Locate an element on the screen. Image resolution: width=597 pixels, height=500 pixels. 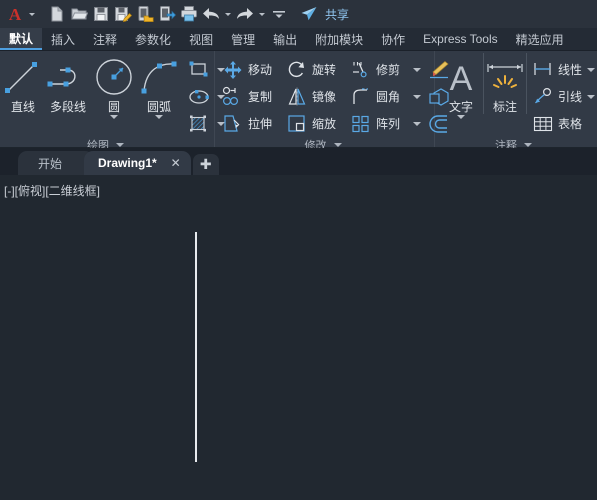
new-tab-button: ✚ is located at coordinates (205, 164).